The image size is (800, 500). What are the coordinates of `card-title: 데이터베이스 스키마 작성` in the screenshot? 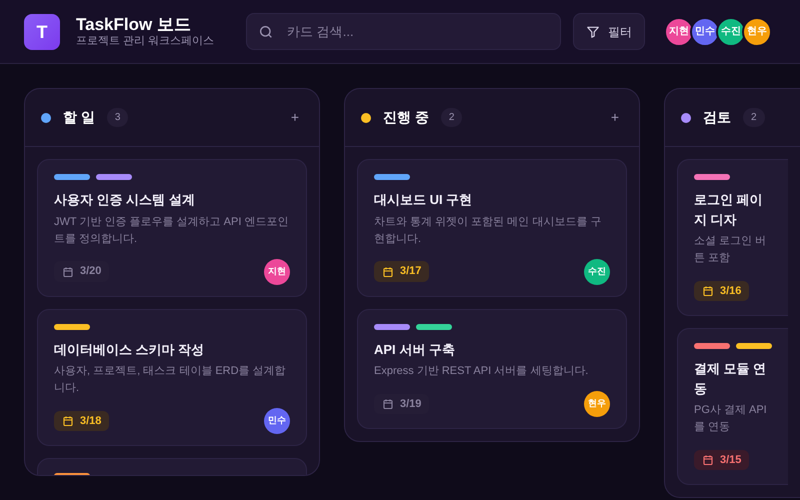 It's located at (130, 349).